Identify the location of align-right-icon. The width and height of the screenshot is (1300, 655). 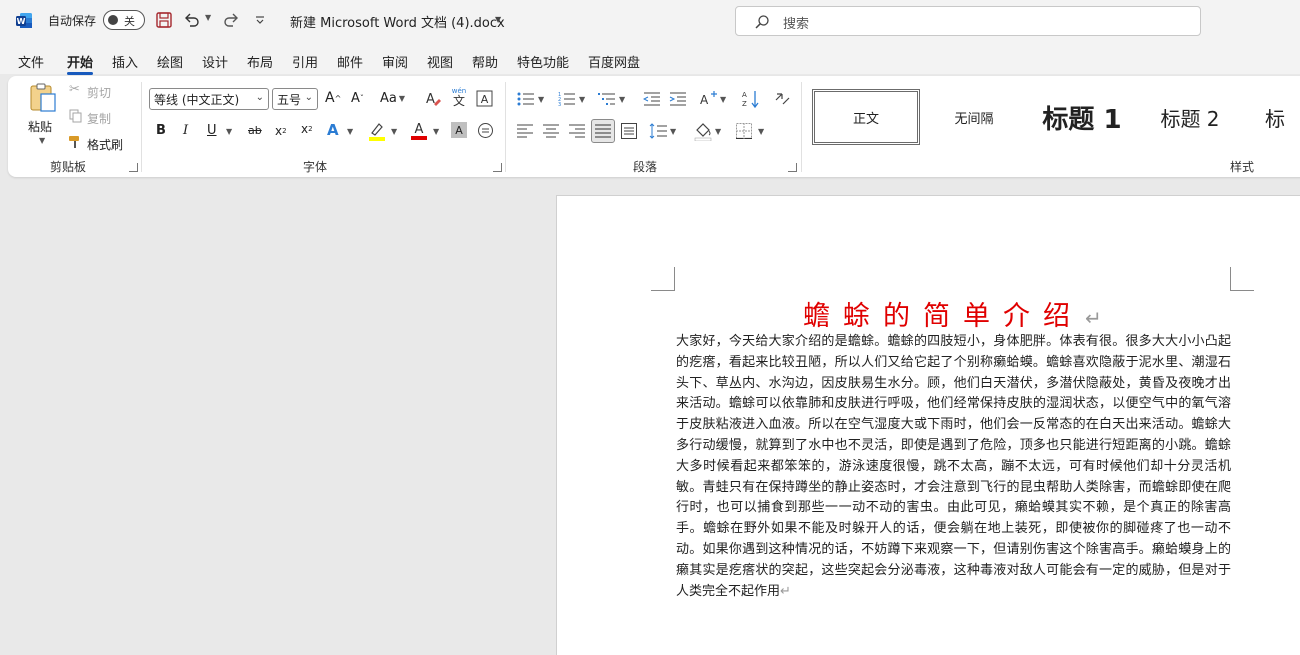
(577, 131).